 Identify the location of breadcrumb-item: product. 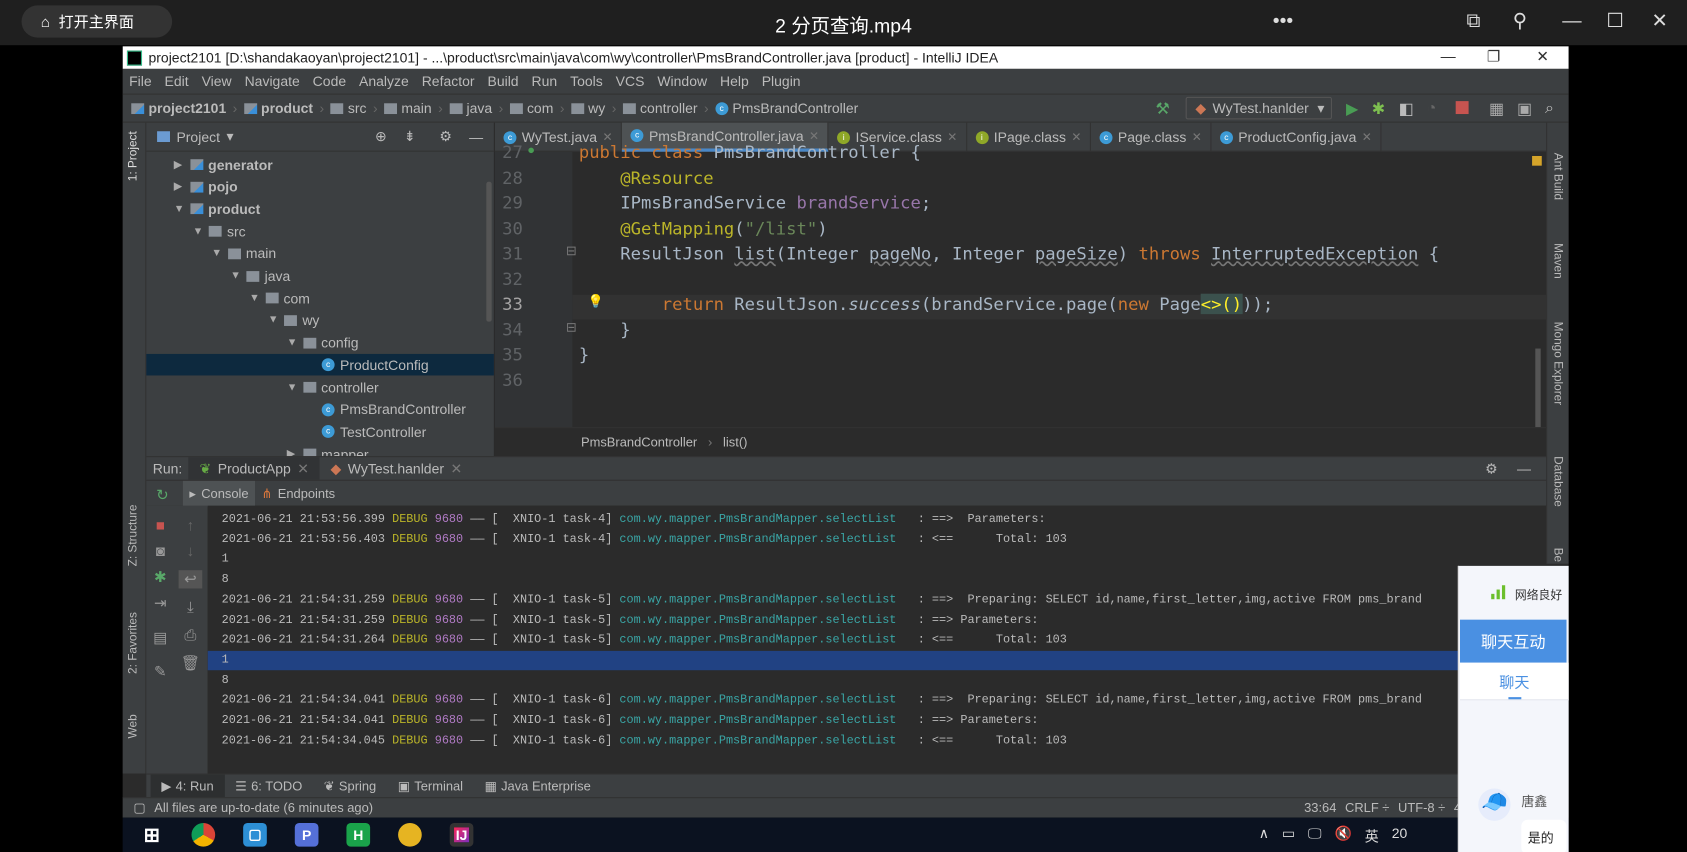
(278, 108).